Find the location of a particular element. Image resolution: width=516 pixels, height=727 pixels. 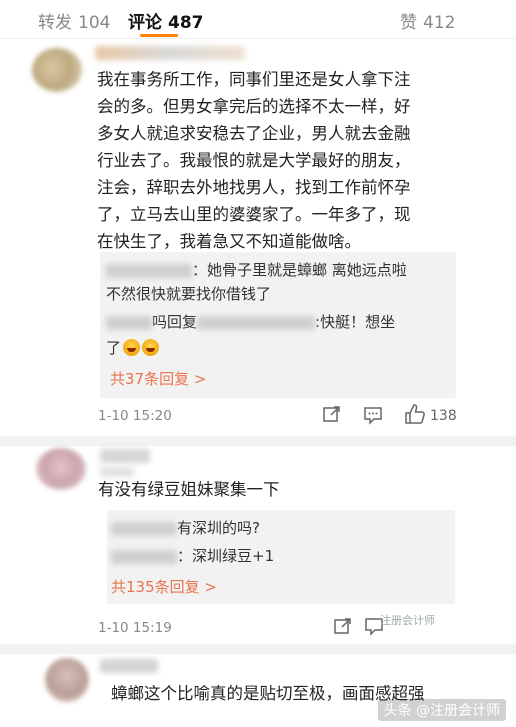

active-tab-indicator is located at coordinates (159, 35).